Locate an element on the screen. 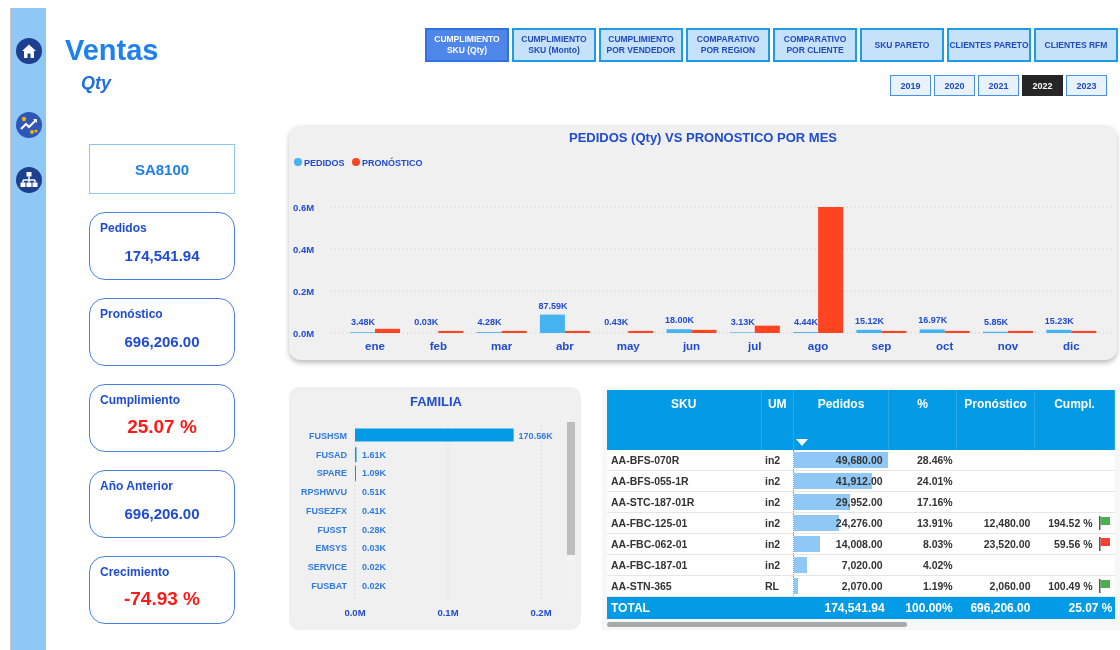 The image size is (1120, 650). table-cell: AA-BFS-070R is located at coordinates (684, 460).